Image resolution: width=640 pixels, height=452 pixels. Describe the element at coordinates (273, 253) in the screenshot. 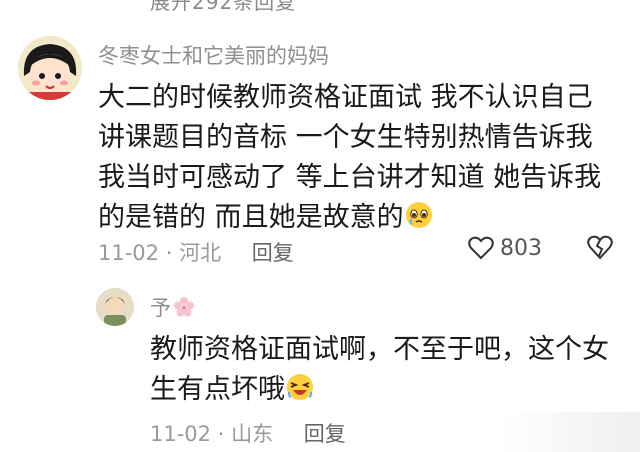

I see `comment-reply-button: 回复` at that location.